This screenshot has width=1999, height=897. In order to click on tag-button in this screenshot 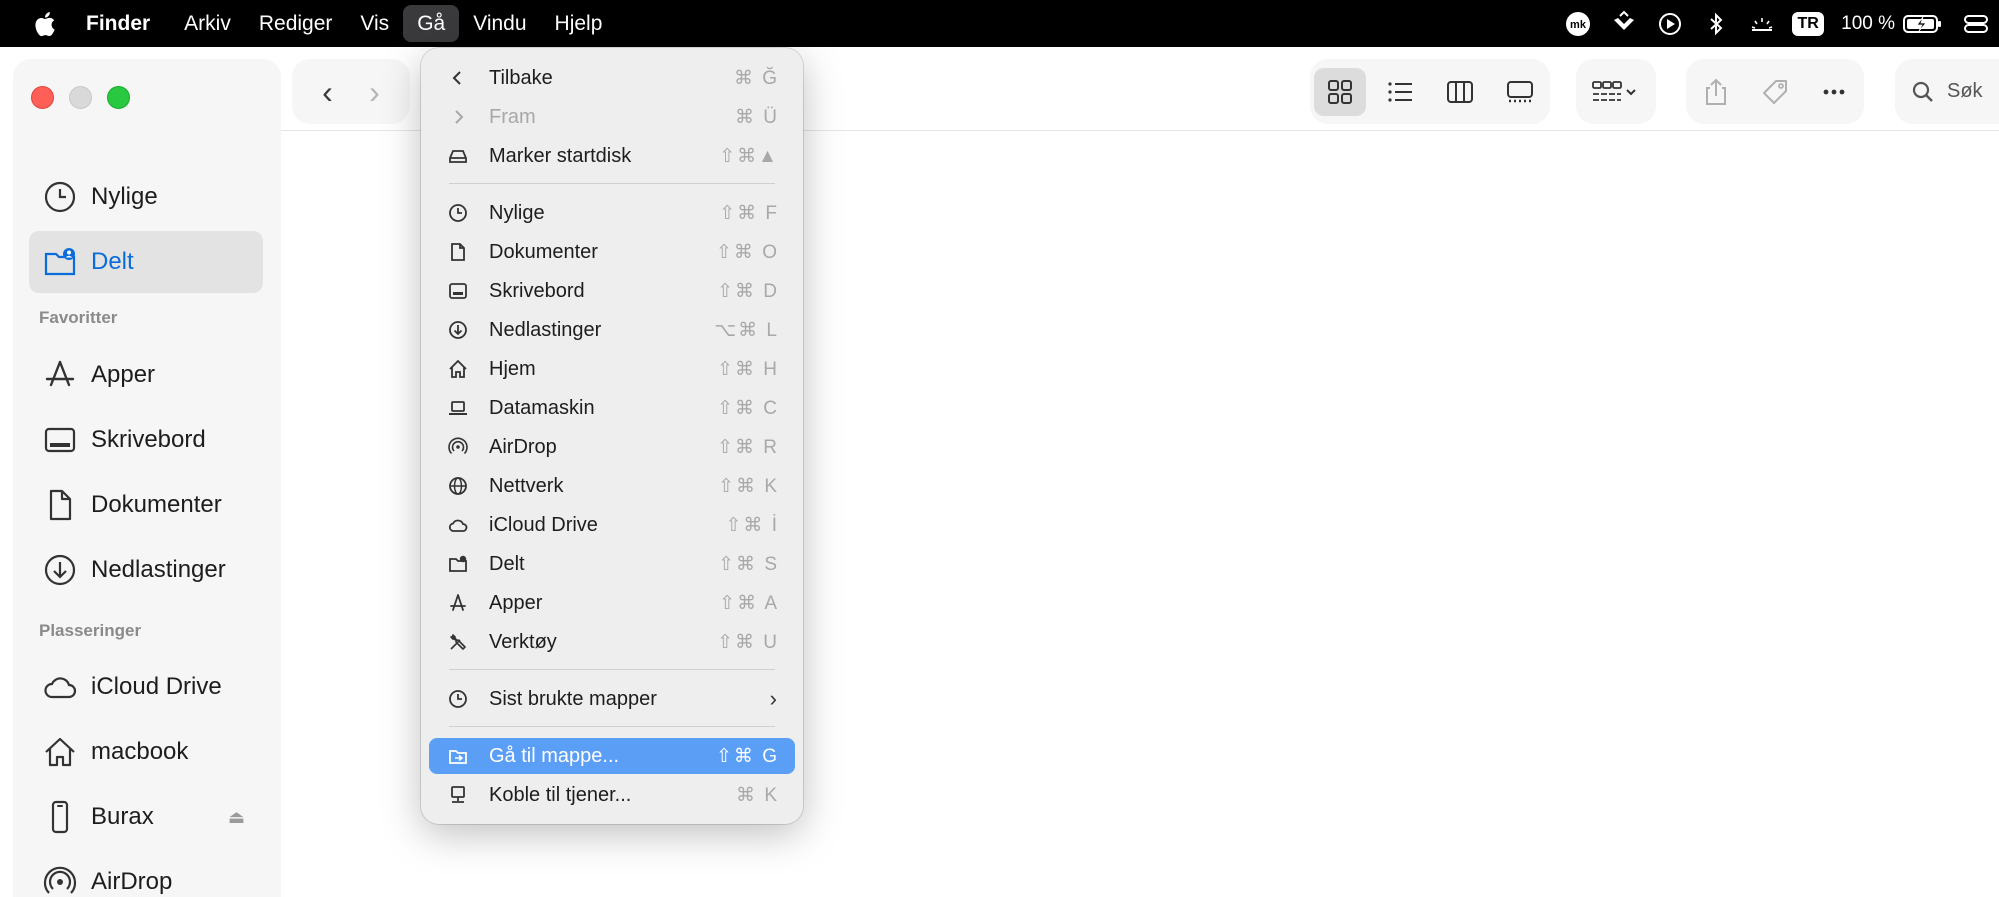, I will do `click(1774, 92)`.